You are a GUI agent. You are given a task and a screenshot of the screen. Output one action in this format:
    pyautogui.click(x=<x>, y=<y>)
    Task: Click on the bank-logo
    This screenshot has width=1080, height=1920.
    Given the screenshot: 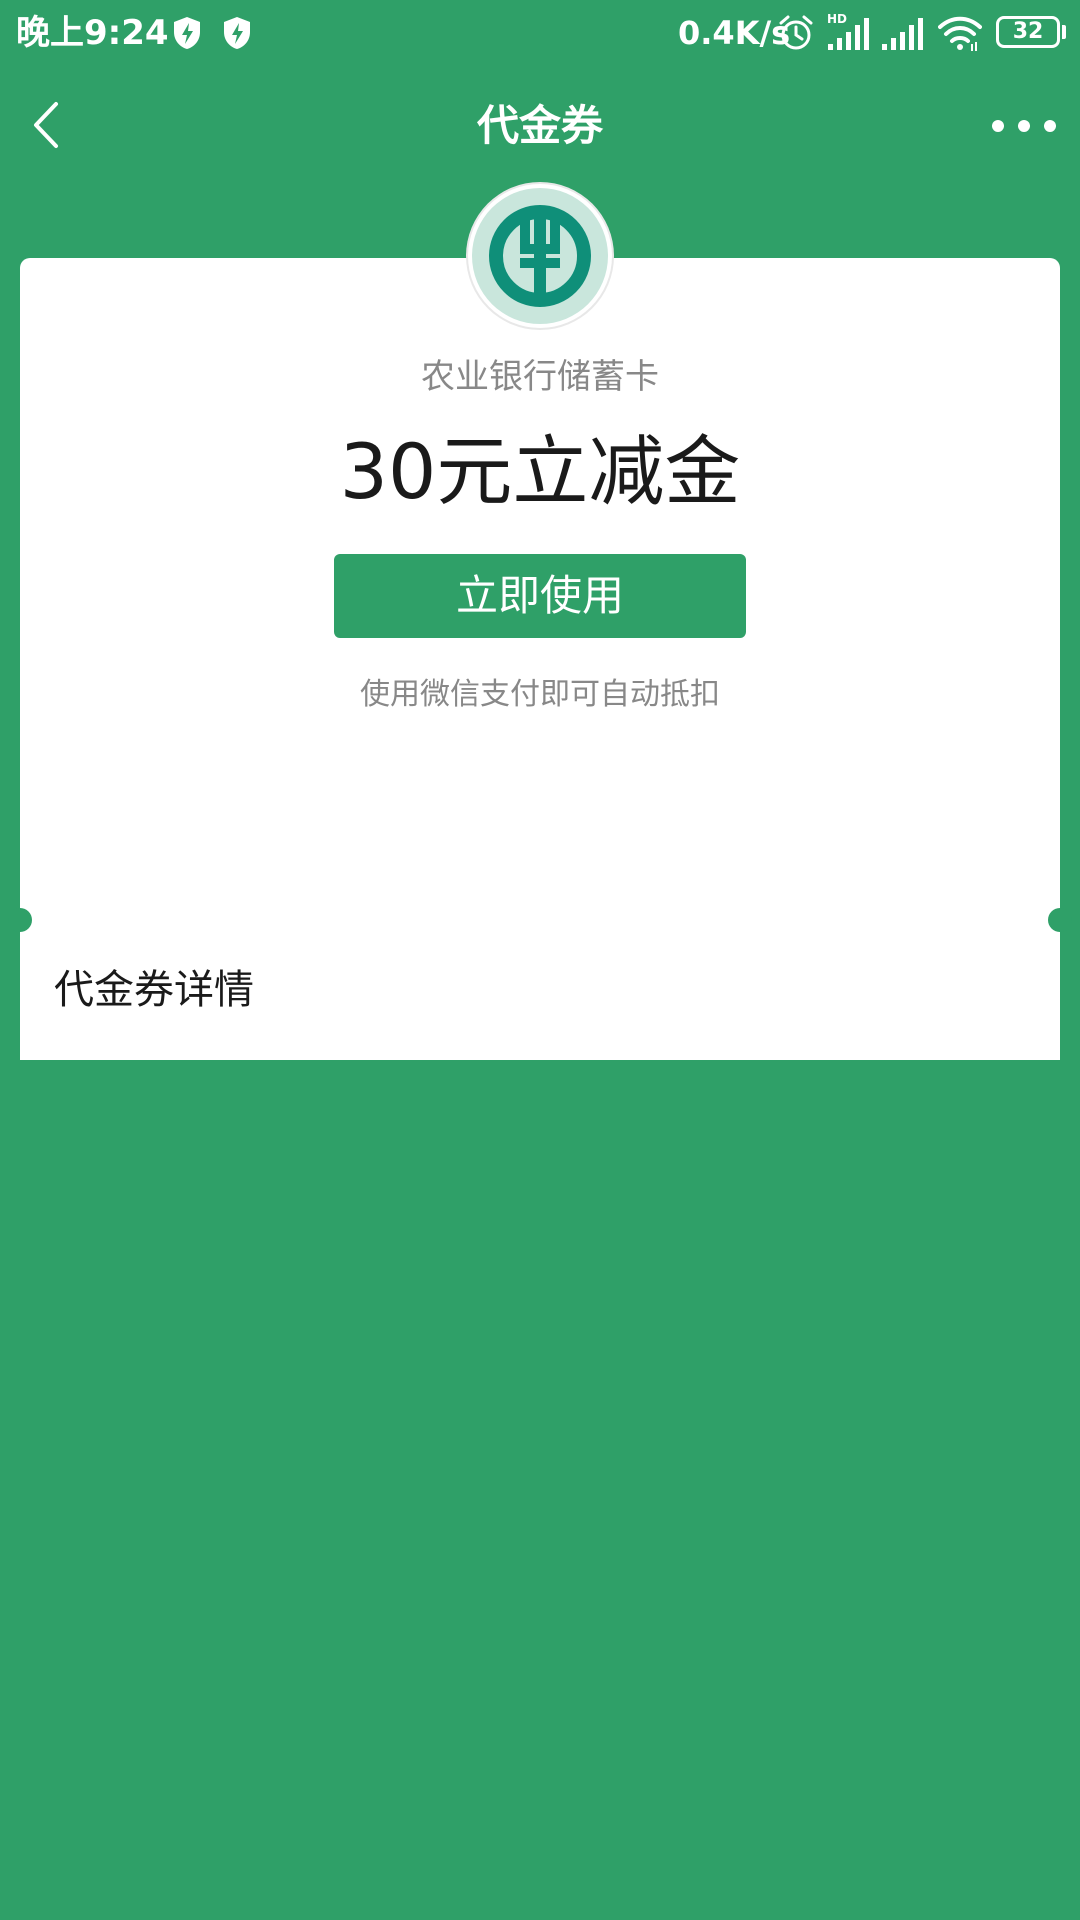 What is the action you would take?
    pyautogui.click(x=540, y=256)
    